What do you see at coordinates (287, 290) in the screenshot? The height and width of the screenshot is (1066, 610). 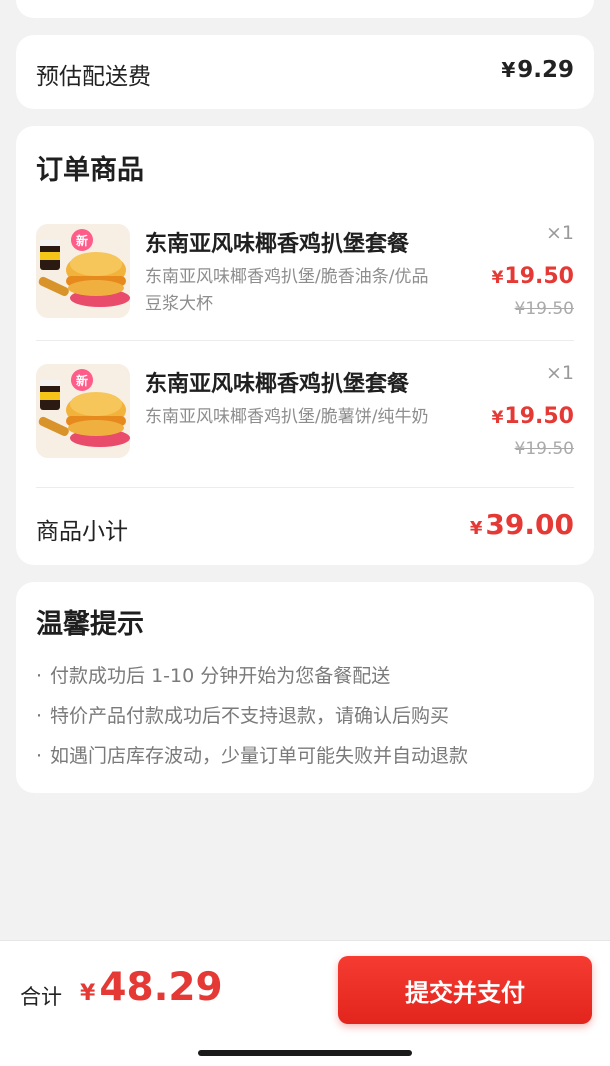 I see `item-description: 东南亚风味椰香鸡扒堡/脆香油条/优品豆浆大杯` at bounding box center [287, 290].